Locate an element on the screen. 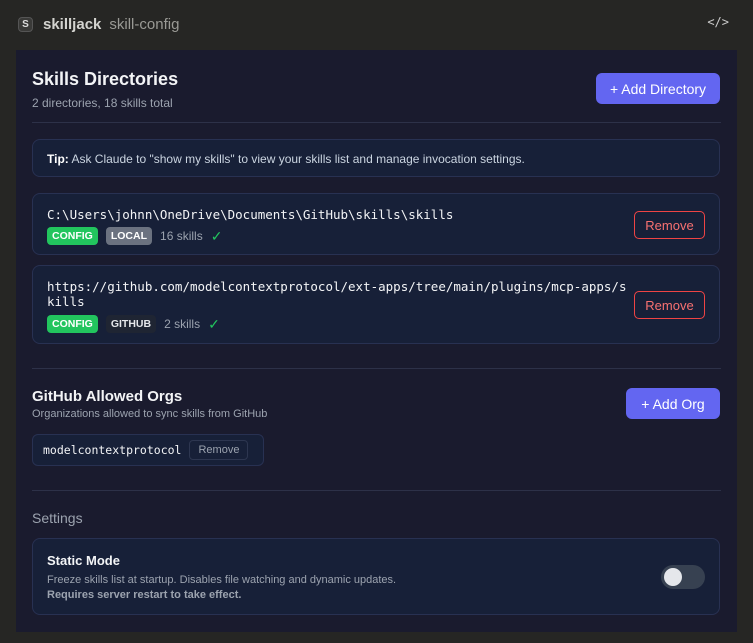 This screenshot has width=753, height=643. static-mode-label: Static Mode is located at coordinates (83, 560).